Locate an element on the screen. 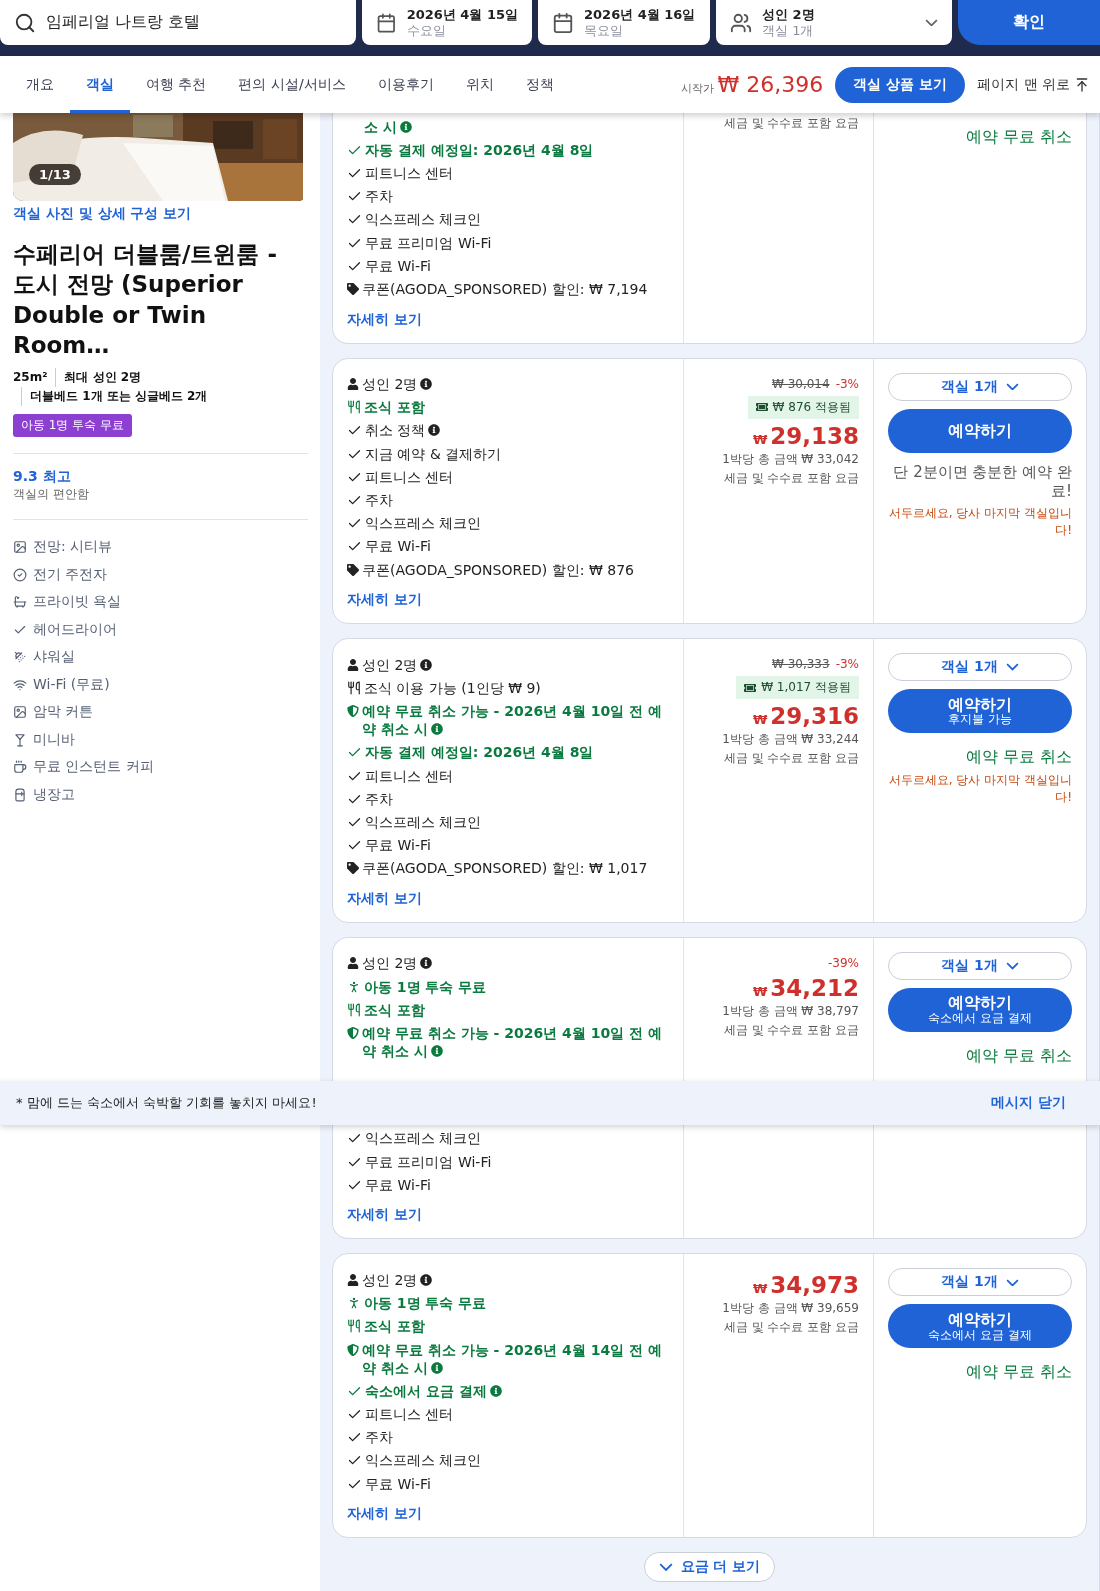 The width and height of the screenshot is (1100, 1591). notice-text: * 맘에 드는 숙소에서 숙박할 기회를 놓치지 마세요! is located at coordinates (166, 1102).